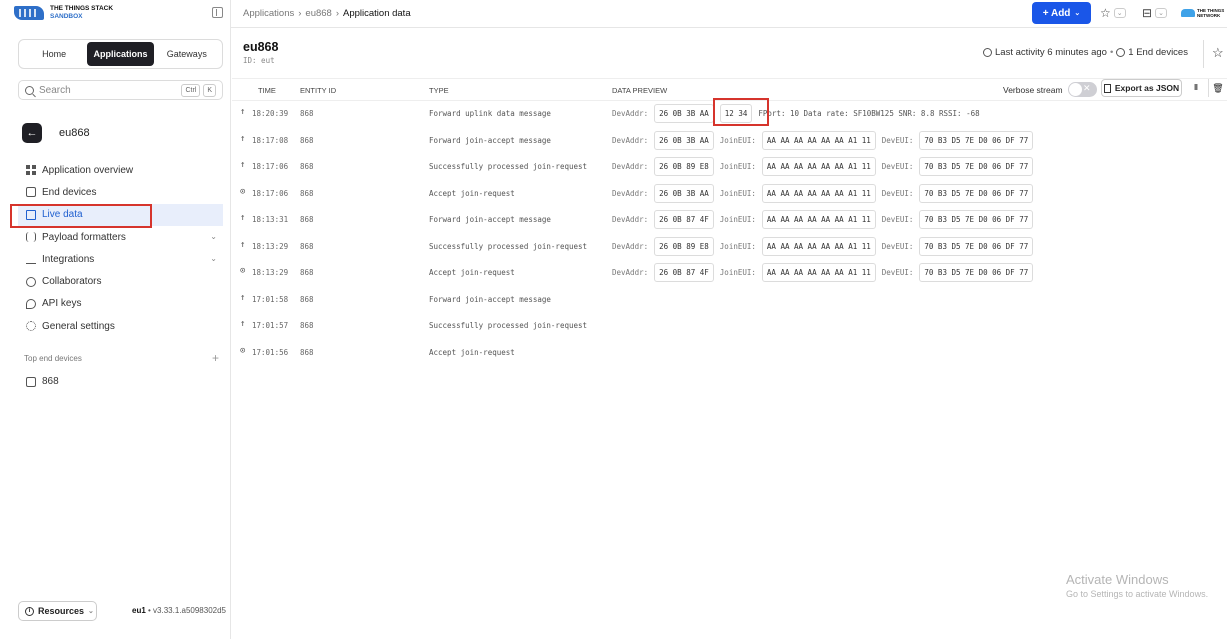  Describe the element at coordinates (1113, 13) in the screenshot. I see `bookmarks-button: ☆ ⌄` at that location.